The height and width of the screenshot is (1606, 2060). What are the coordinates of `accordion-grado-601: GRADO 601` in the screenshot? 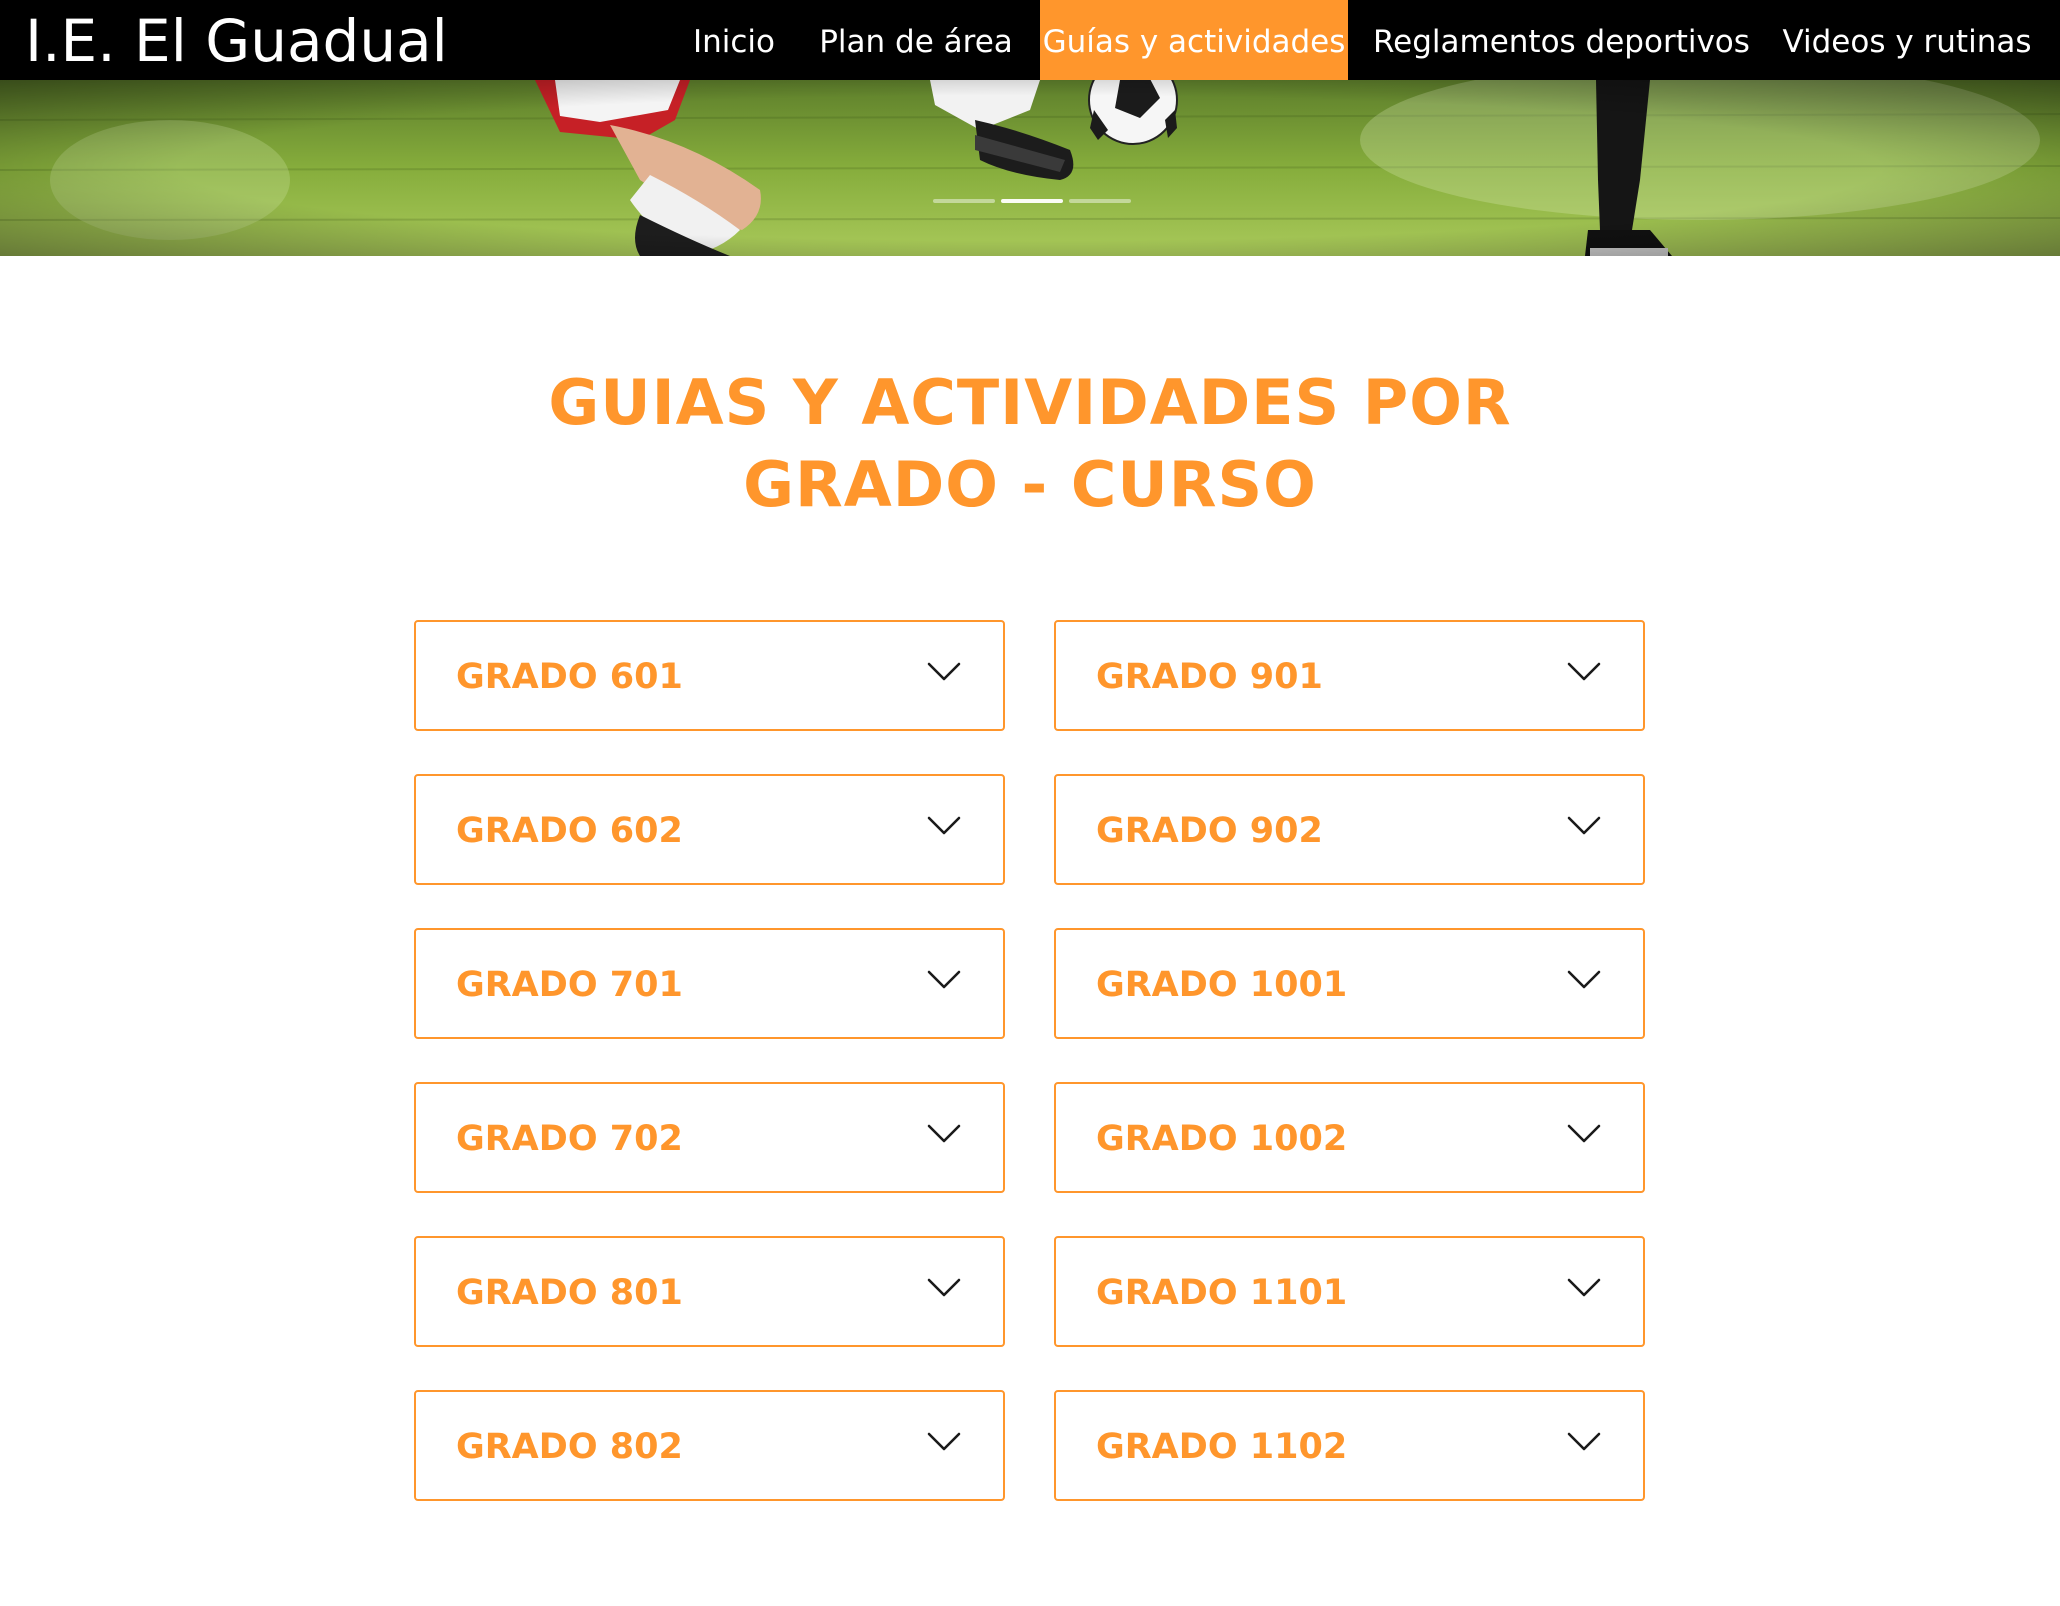 It's located at (709, 675).